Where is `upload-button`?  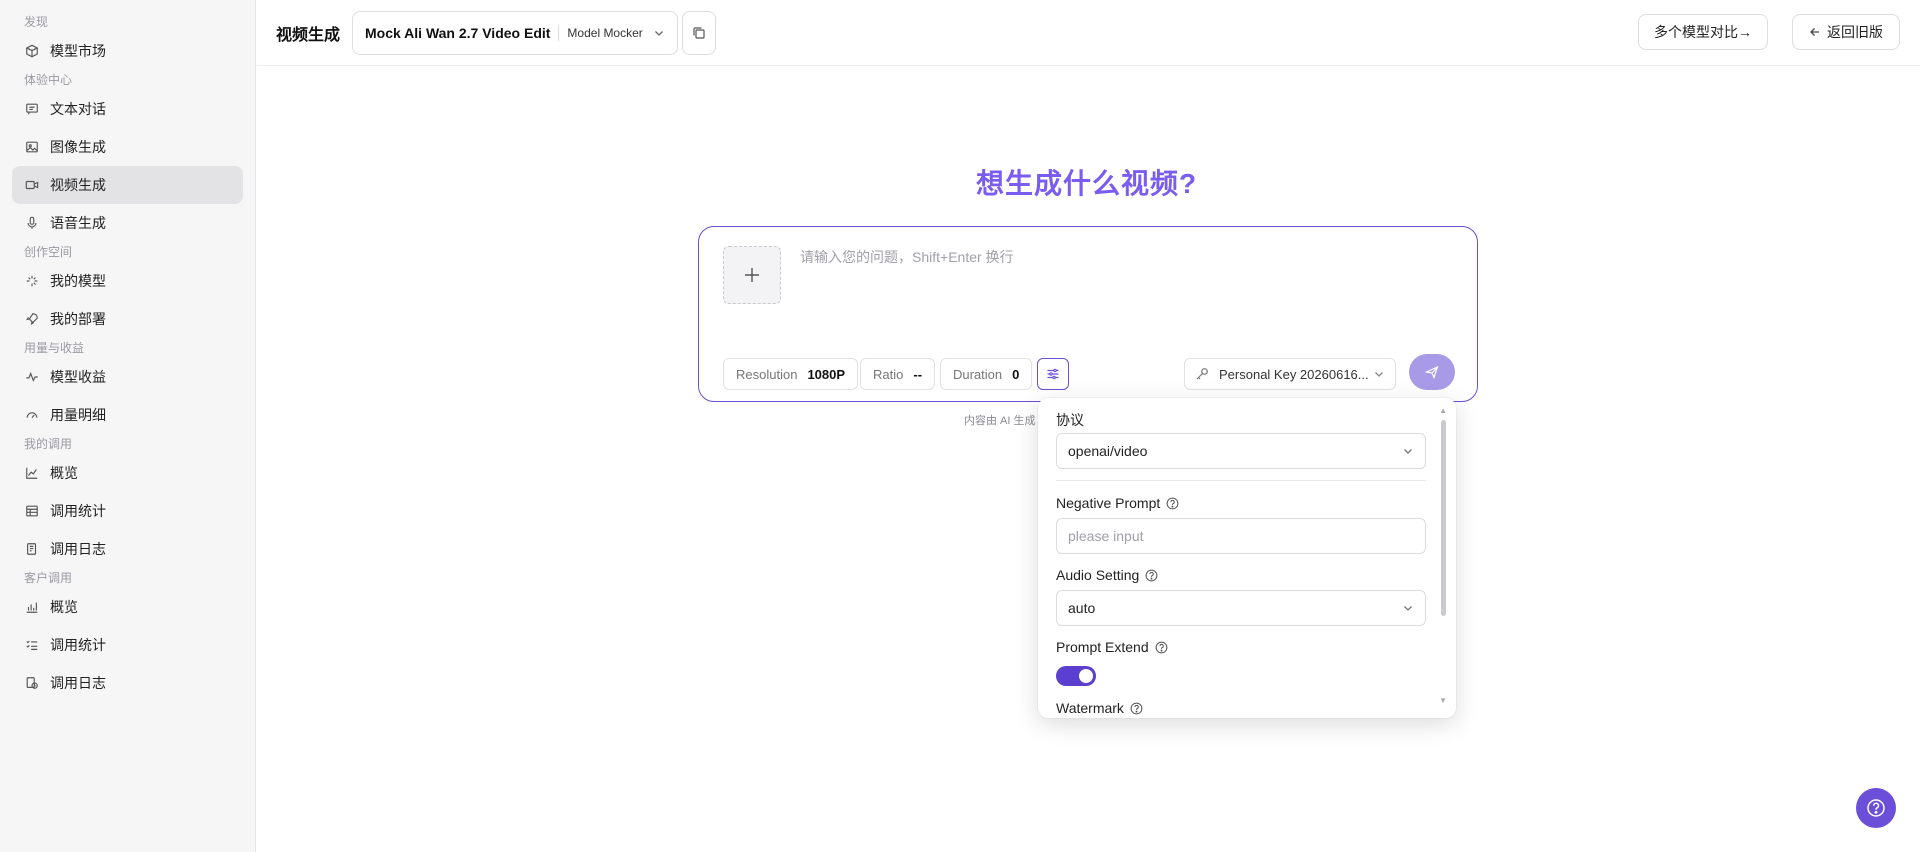 upload-button is located at coordinates (752, 275).